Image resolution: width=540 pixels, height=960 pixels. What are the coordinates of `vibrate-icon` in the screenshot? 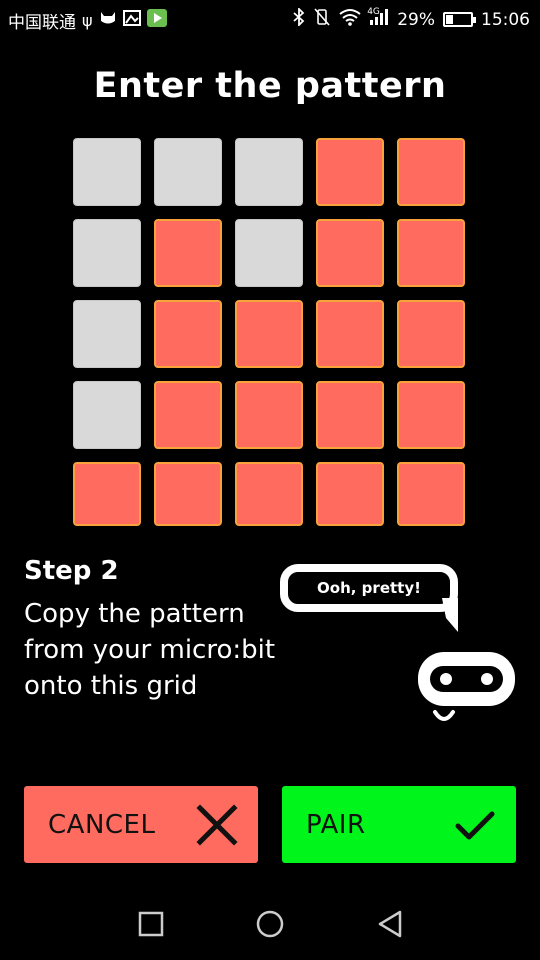 It's located at (322, 19).